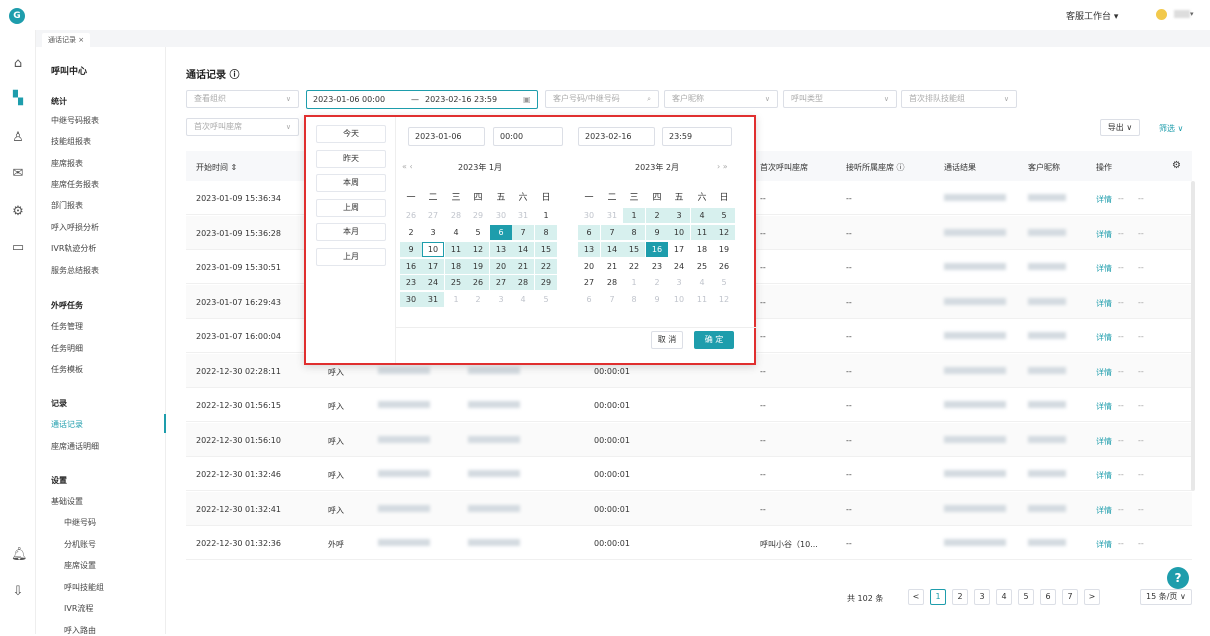  What do you see at coordinates (1178, 578) in the screenshot?
I see `help-icon: ?` at bounding box center [1178, 578].